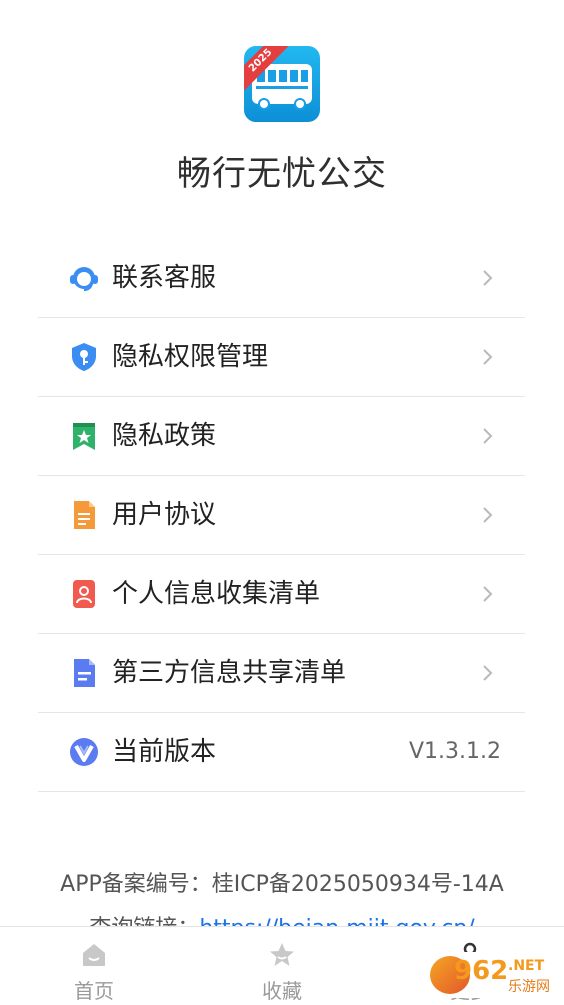  What do you see at coordinates (282, 991) in the screenshot?
I see `tab-label: 收藏` at bounding box center [282, 991].